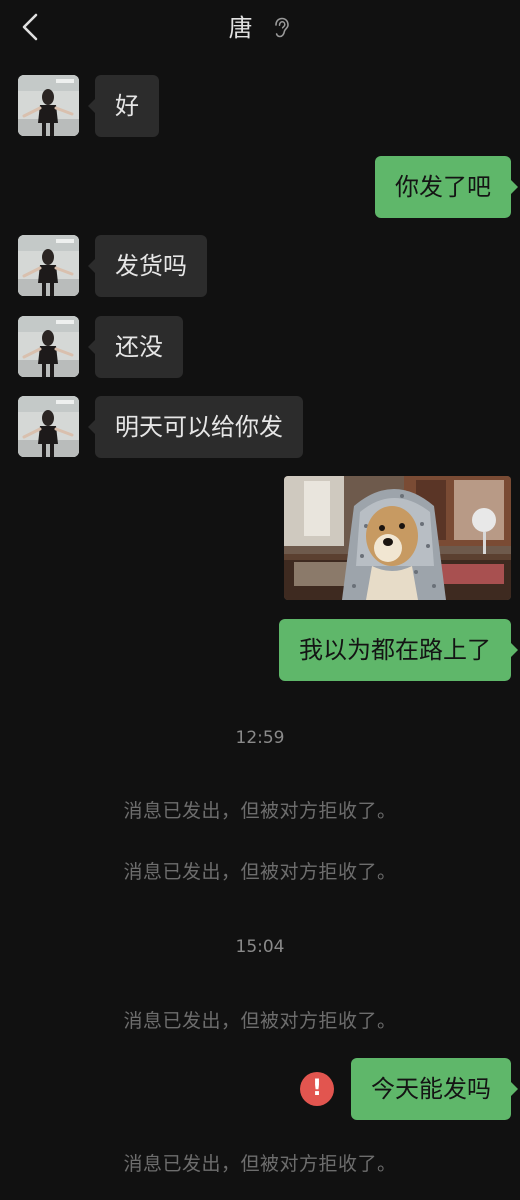 This screenshot has width=520, height=1200. What do you see at coordinates (260, 947) in the screenshot?
I see `timestamp: 15:04` at bounding box center [260, 947].